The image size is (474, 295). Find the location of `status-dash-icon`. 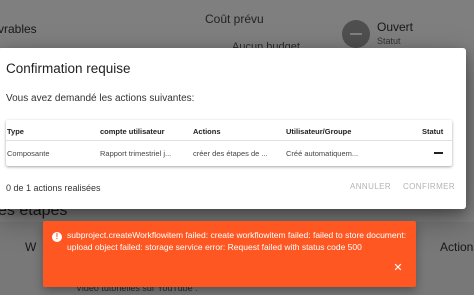

status-dash-icon is located at coordinates (438, 153).